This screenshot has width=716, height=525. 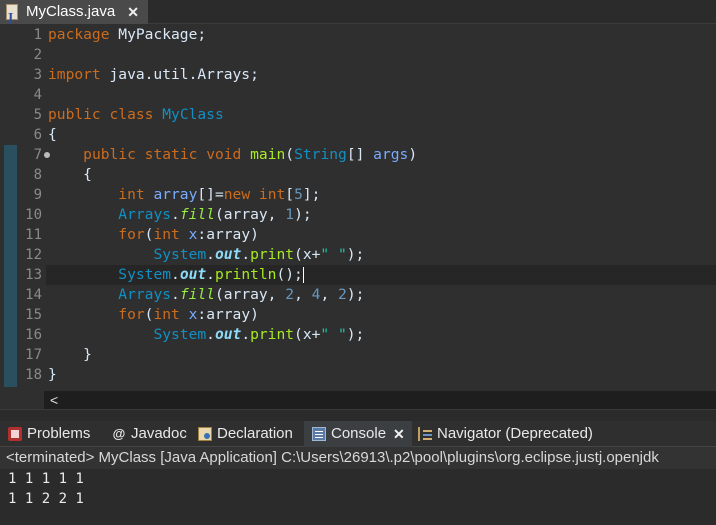 What do you see at coordinates (33, 315) in the screenshot?
I see `line-number: 15` at bounding box center [33, 315].